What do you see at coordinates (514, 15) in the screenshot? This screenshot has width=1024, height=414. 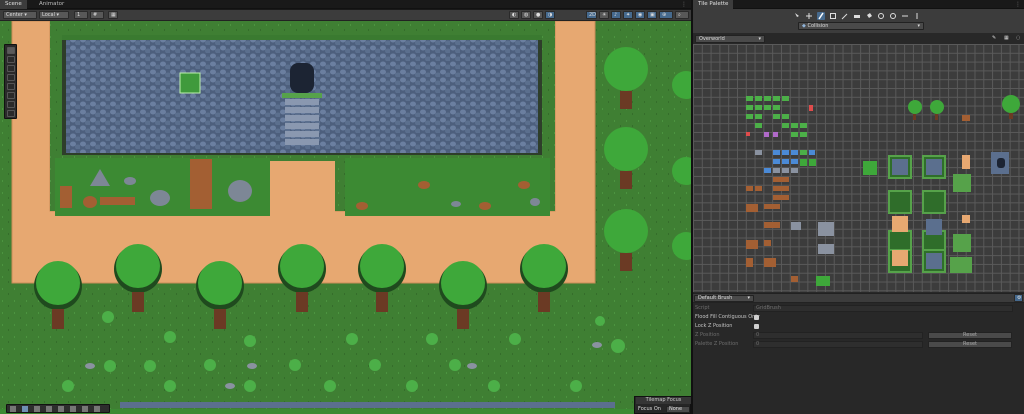 I see `shading-mode-icon: ◐` at bounding box center [514, 15].